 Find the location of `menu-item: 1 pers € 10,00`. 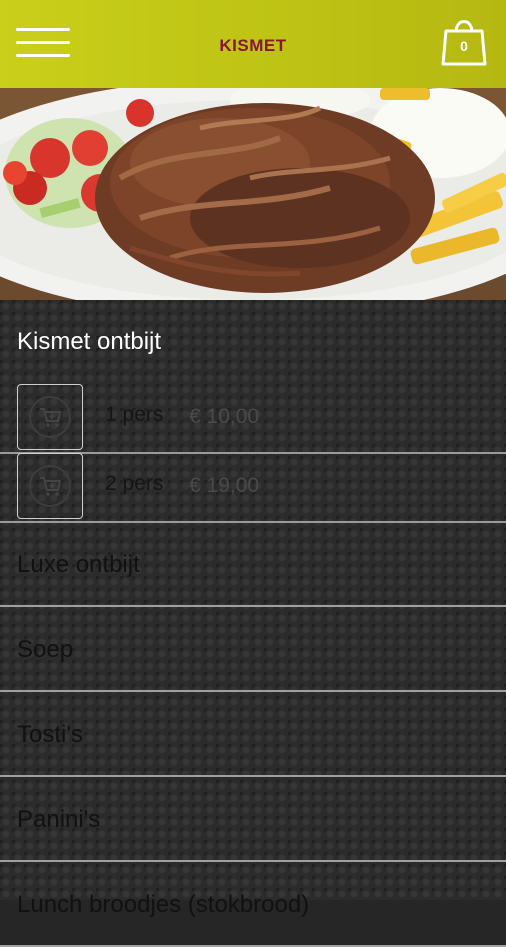

menu-item: 1 pers € 10,00 is located at coordinates (253, 419).